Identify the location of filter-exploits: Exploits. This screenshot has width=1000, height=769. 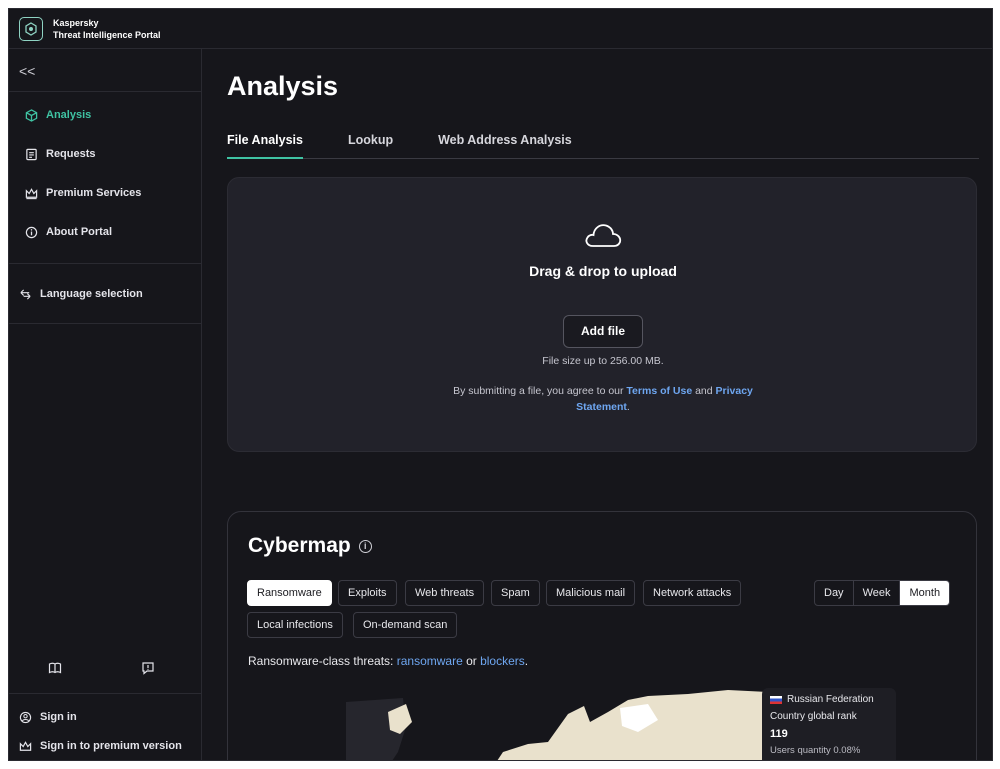
(367, 593).